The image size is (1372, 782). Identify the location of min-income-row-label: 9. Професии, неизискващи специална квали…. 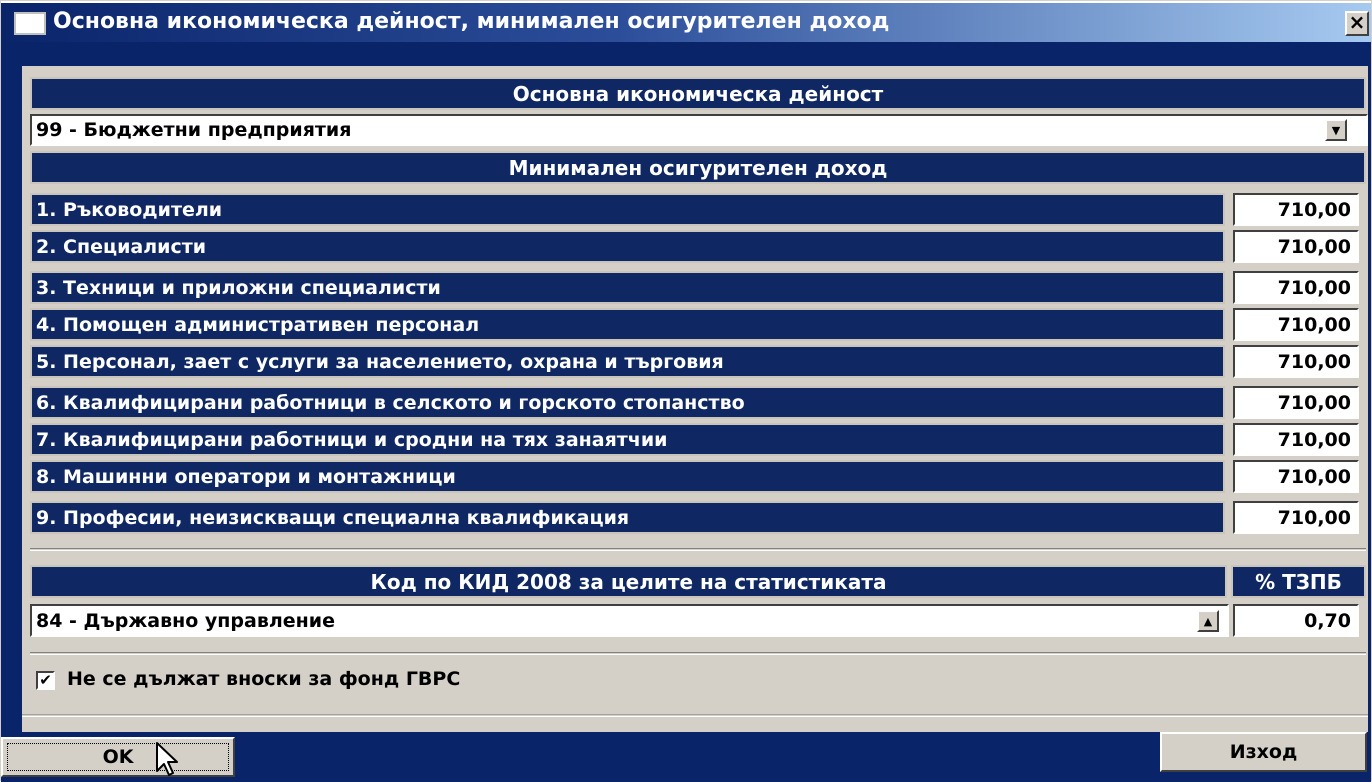
(627, 517).